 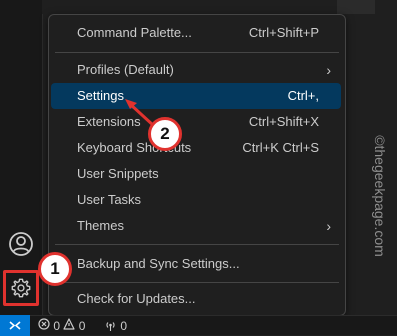 What do you see at coordinates (125, 69) in the screenshot?
I see `menu-item-label: Profiles (Default)` at bounding box center [125, 69].